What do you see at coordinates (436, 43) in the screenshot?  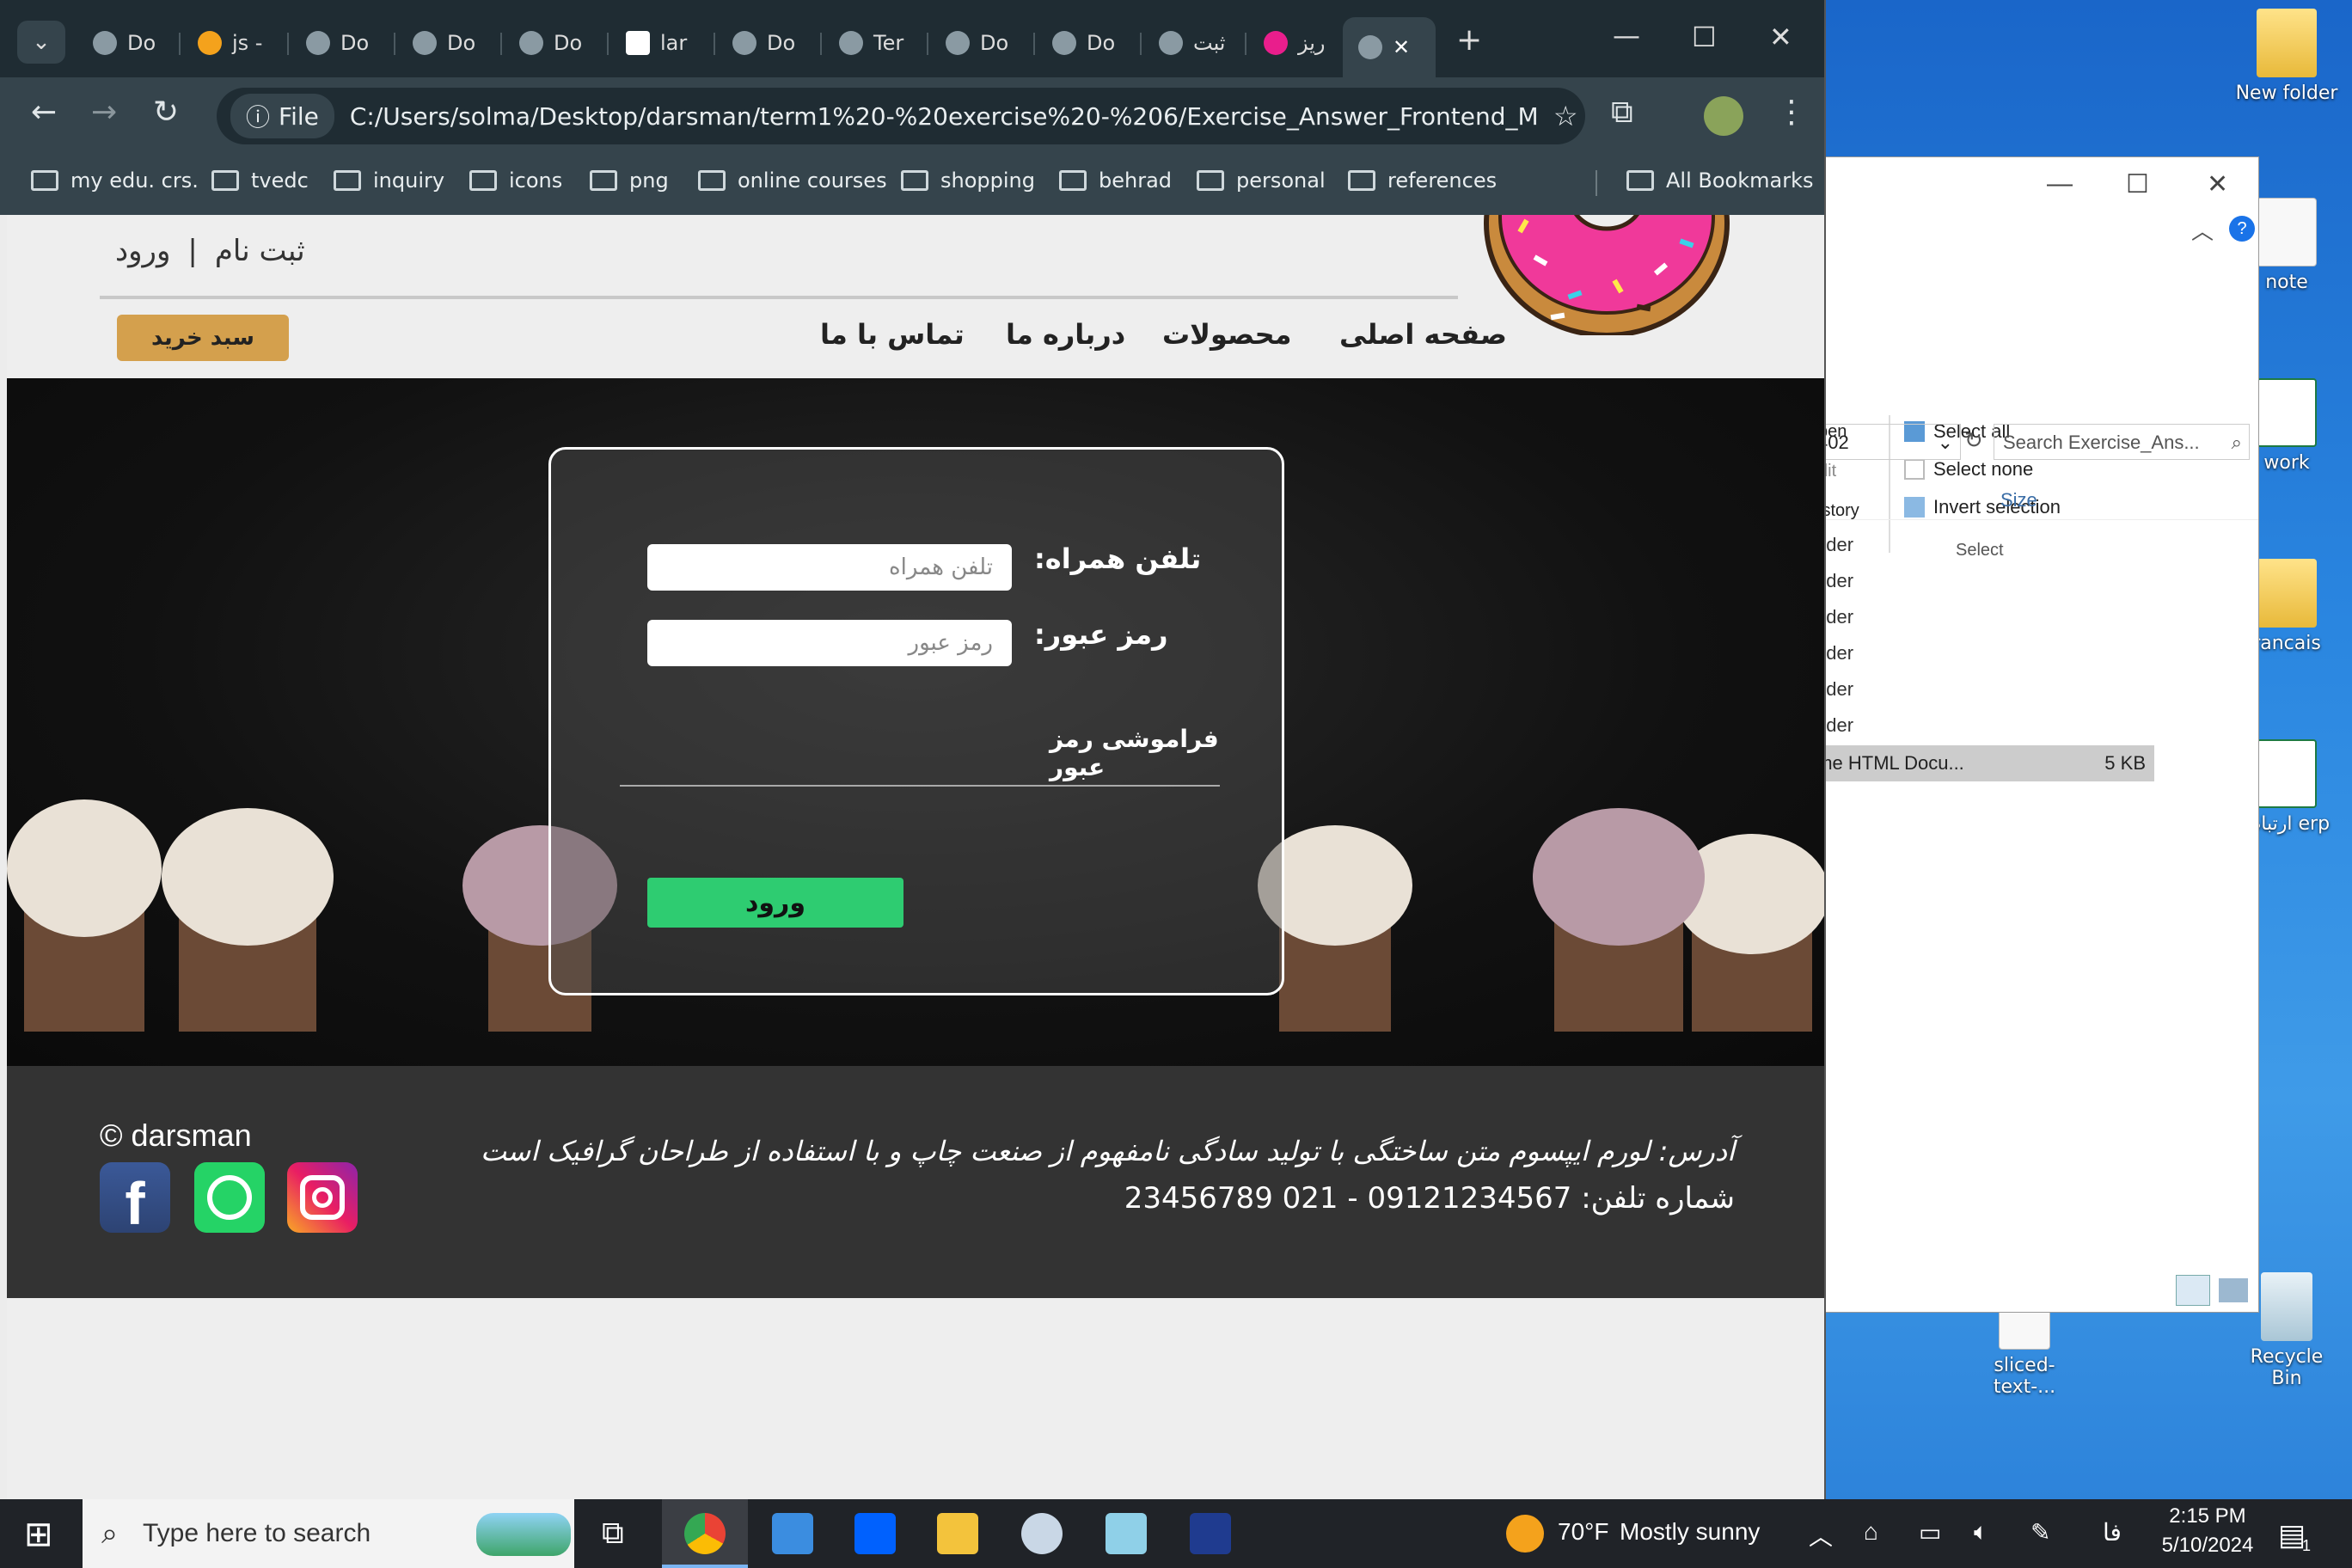 I see `tab-3: Do` at bounding box center [436, 43].